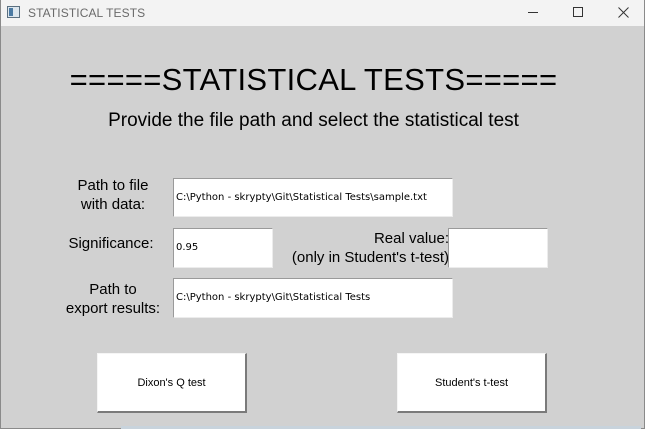 This screenshot has width=645, height=429. What do you see at coordinates (223, 248) in the screenshot?
I see `significance-input: 0.95` at bounding box center [223, 248].